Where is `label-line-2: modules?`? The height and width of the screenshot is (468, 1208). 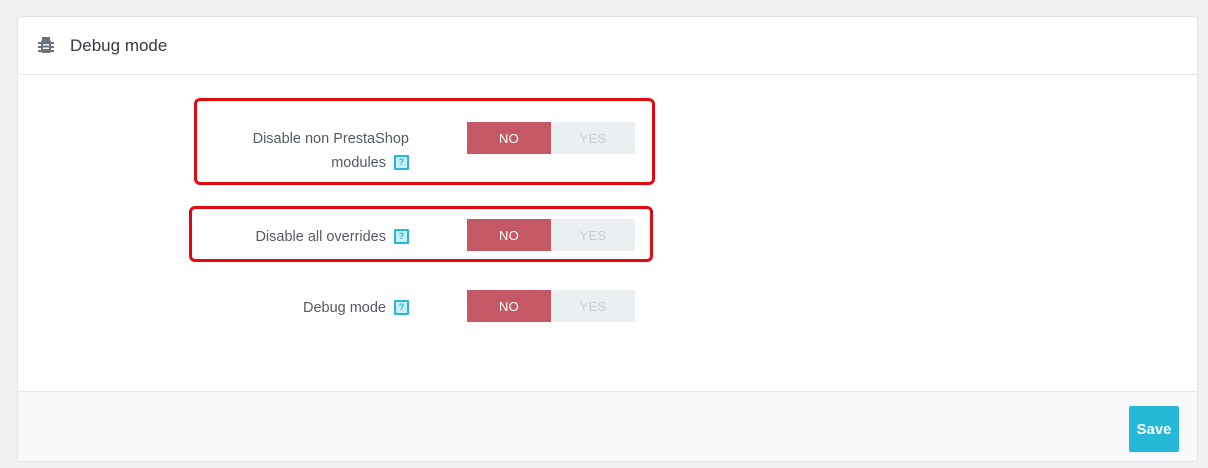 label-line-2: modules? is located at coordinates (331, 163).